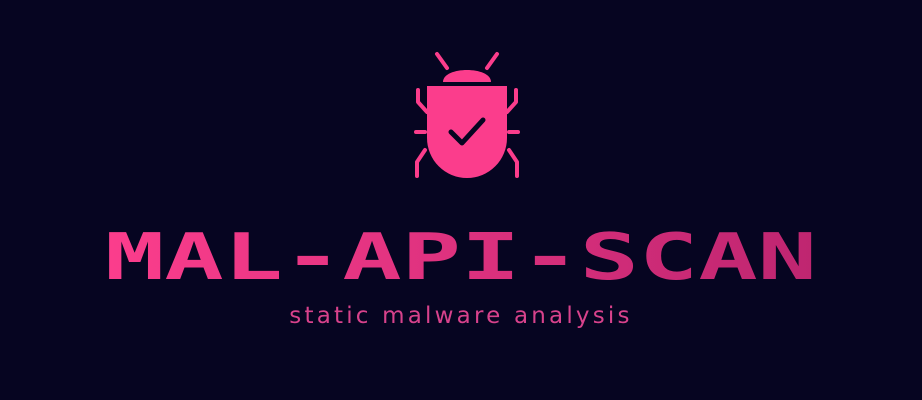  I want to click on brand-title-text: MAL-API-SCAN, so click(461, 256).